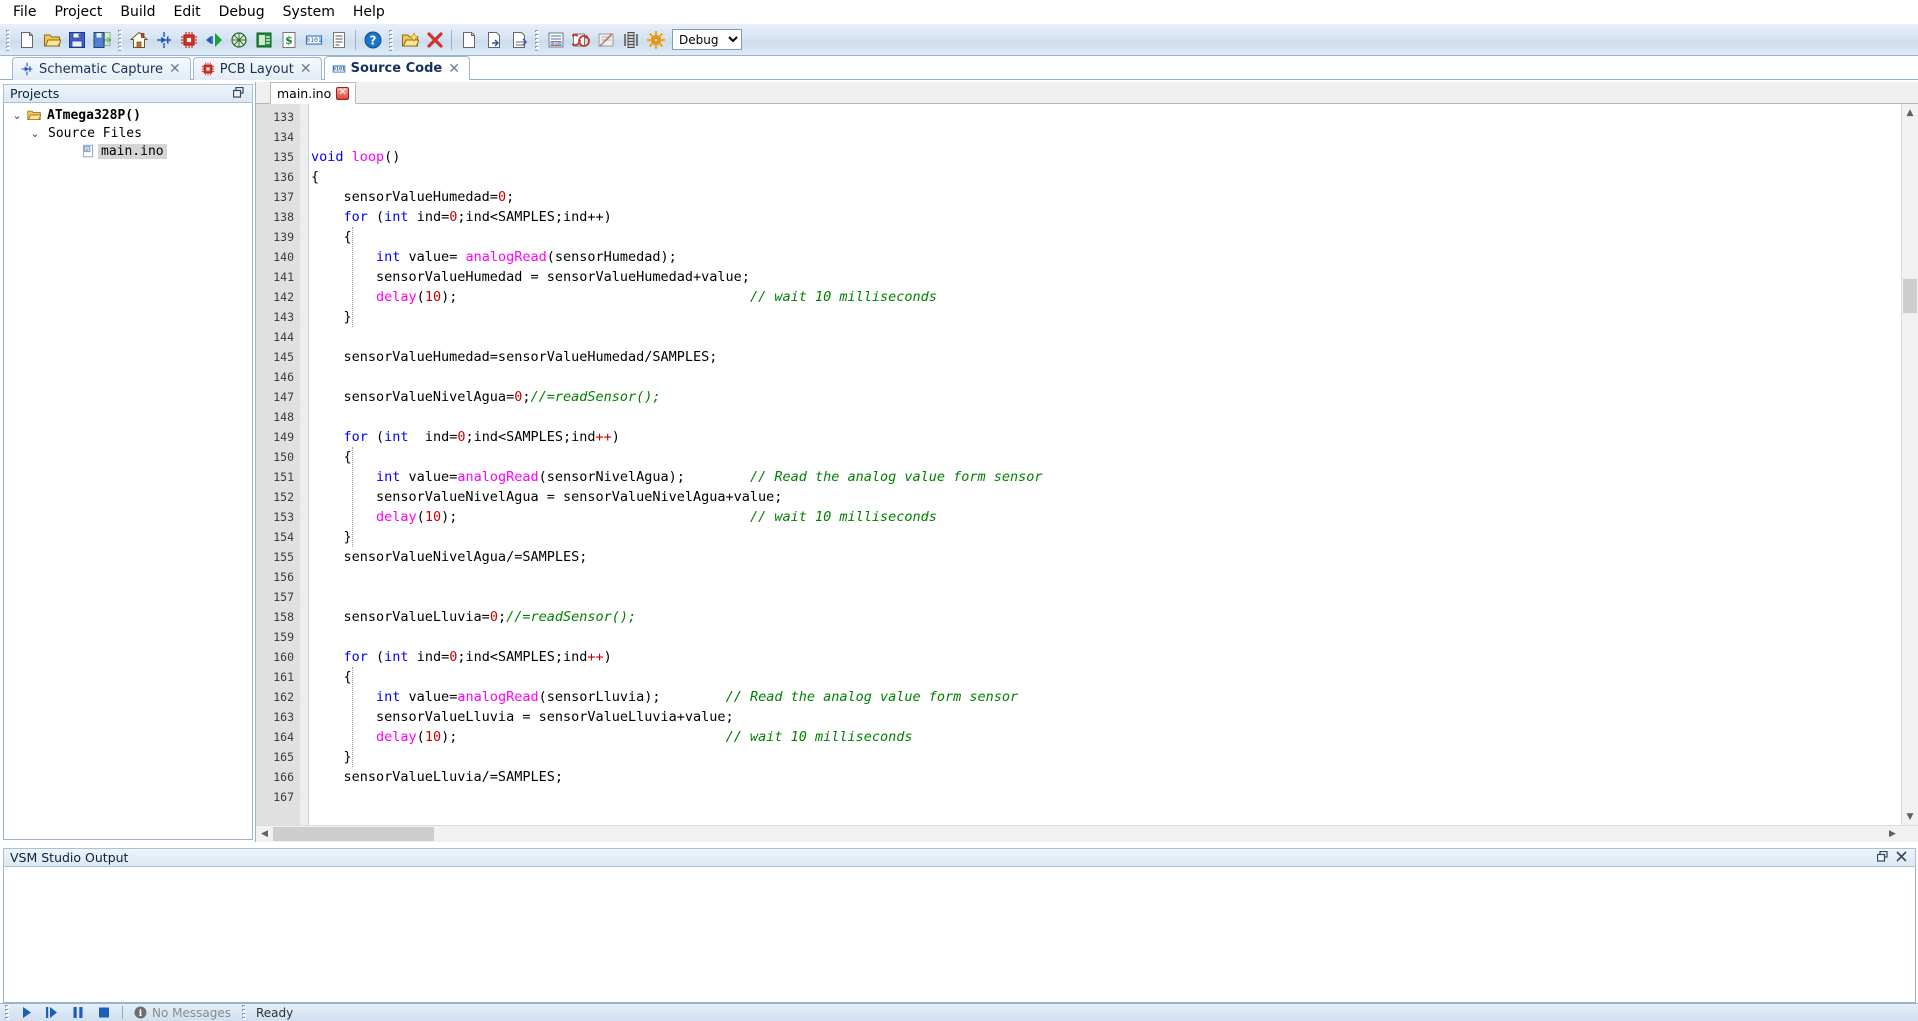  I want to click on new-file-icon, so click(26, 39).